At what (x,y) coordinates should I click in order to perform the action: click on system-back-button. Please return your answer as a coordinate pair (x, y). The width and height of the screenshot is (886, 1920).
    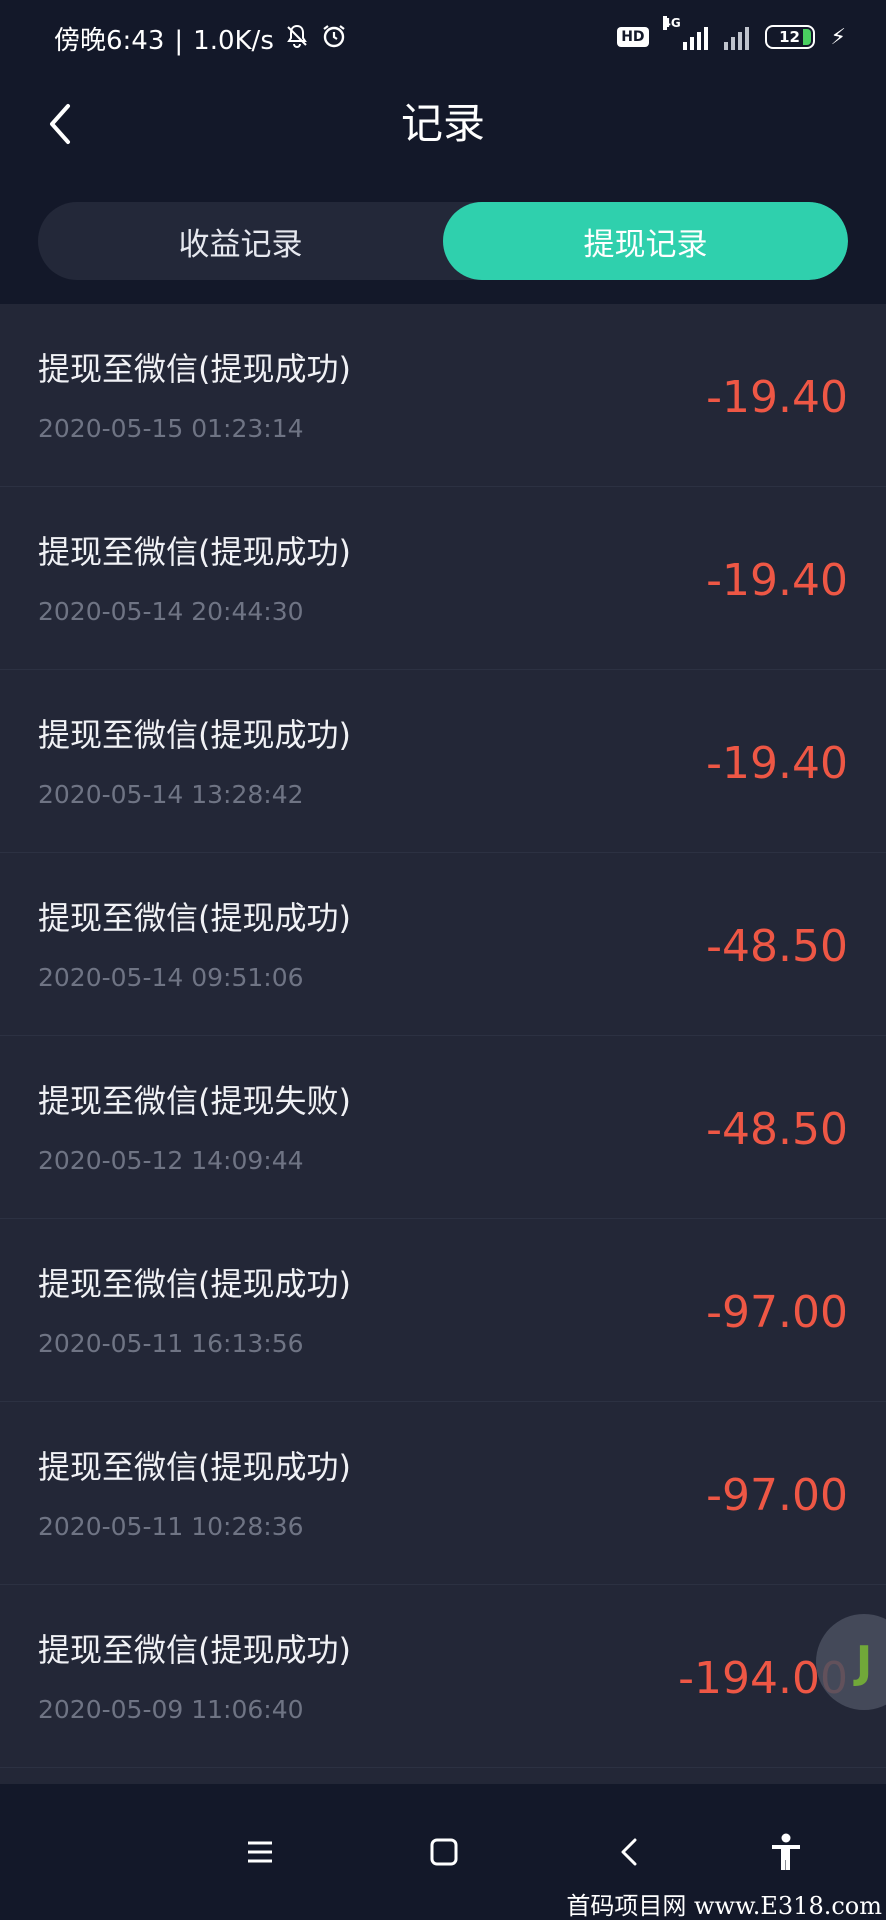
    Looking at the image, I should click on (630, 1852).